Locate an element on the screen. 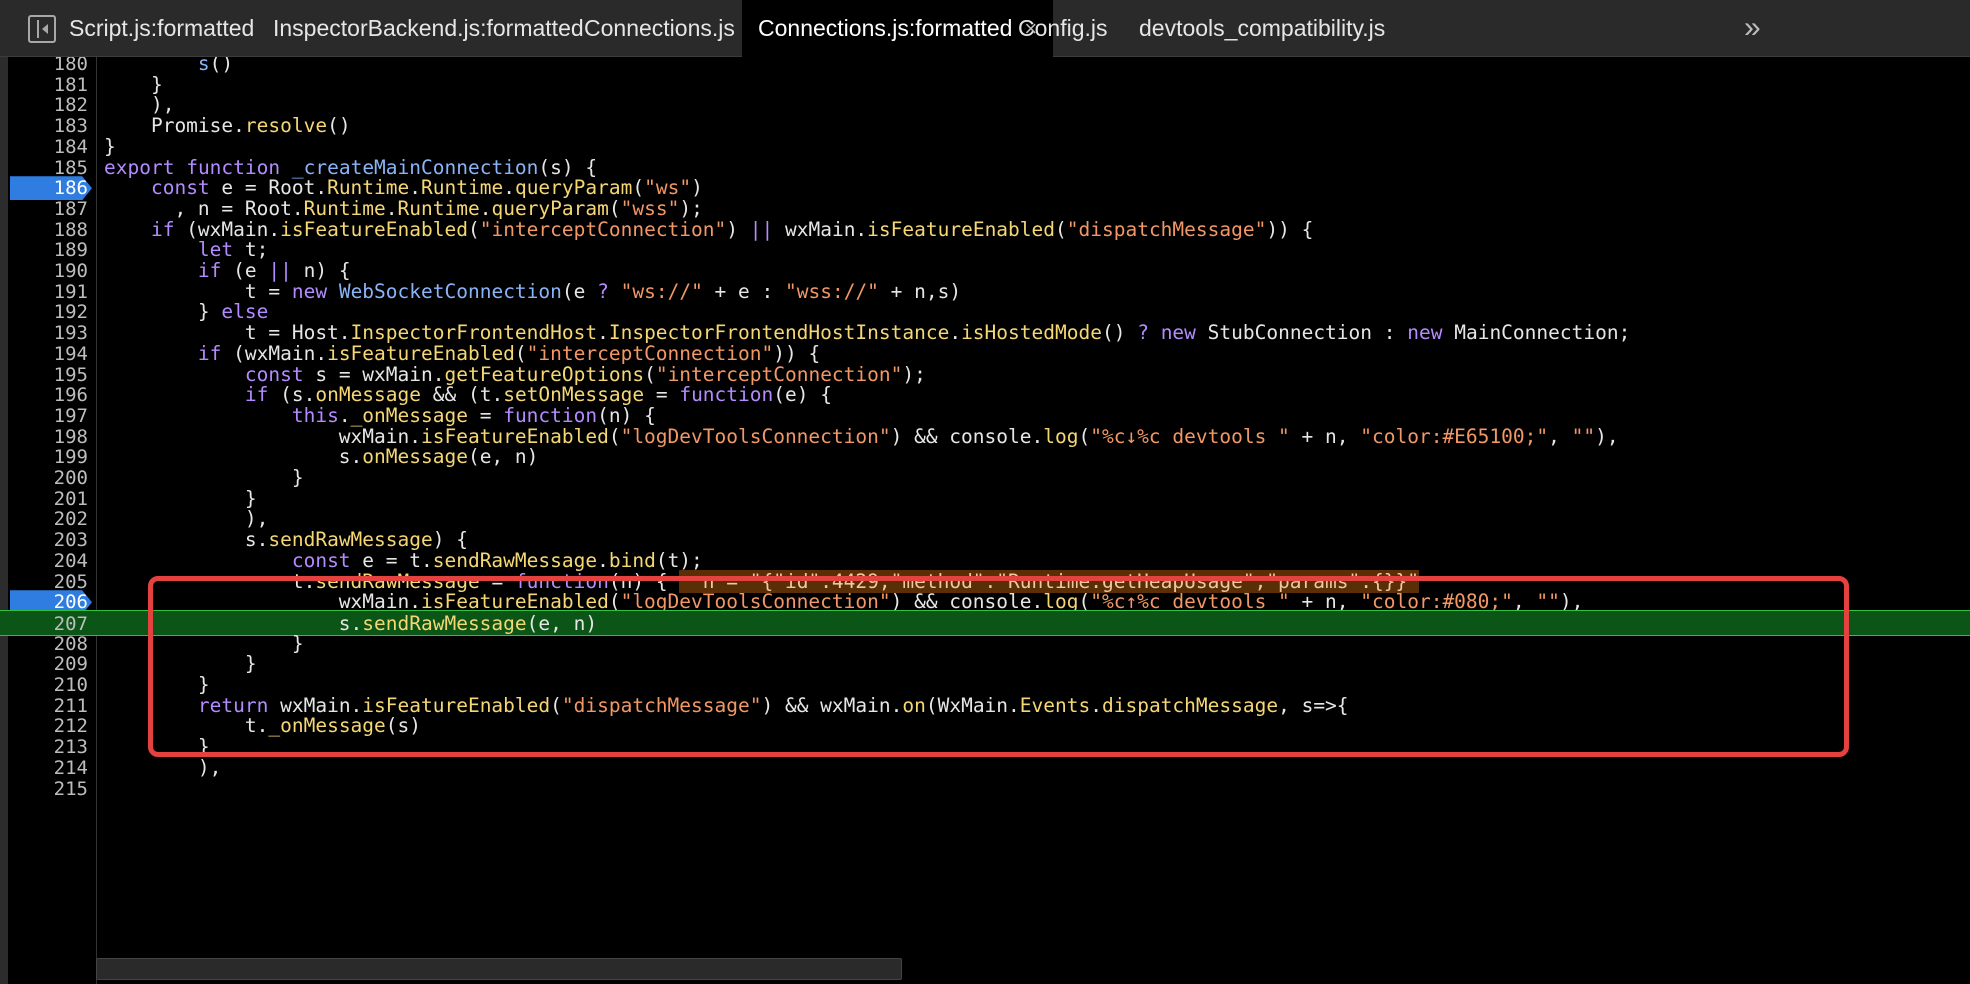 This screenshot has width=1970, height=984. tab-config-js: Config.js is located at coordinates (1062, 28).